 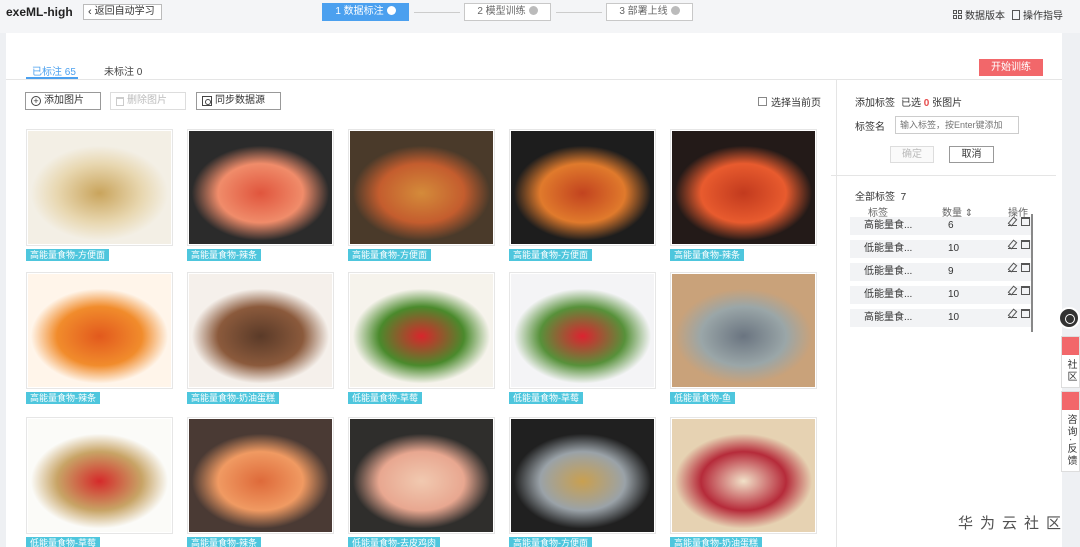 What do you see at coordinates (148, 101) in the screenshot?
I see `delete-image-button: 删除图片` at bounding box center [148, 101].